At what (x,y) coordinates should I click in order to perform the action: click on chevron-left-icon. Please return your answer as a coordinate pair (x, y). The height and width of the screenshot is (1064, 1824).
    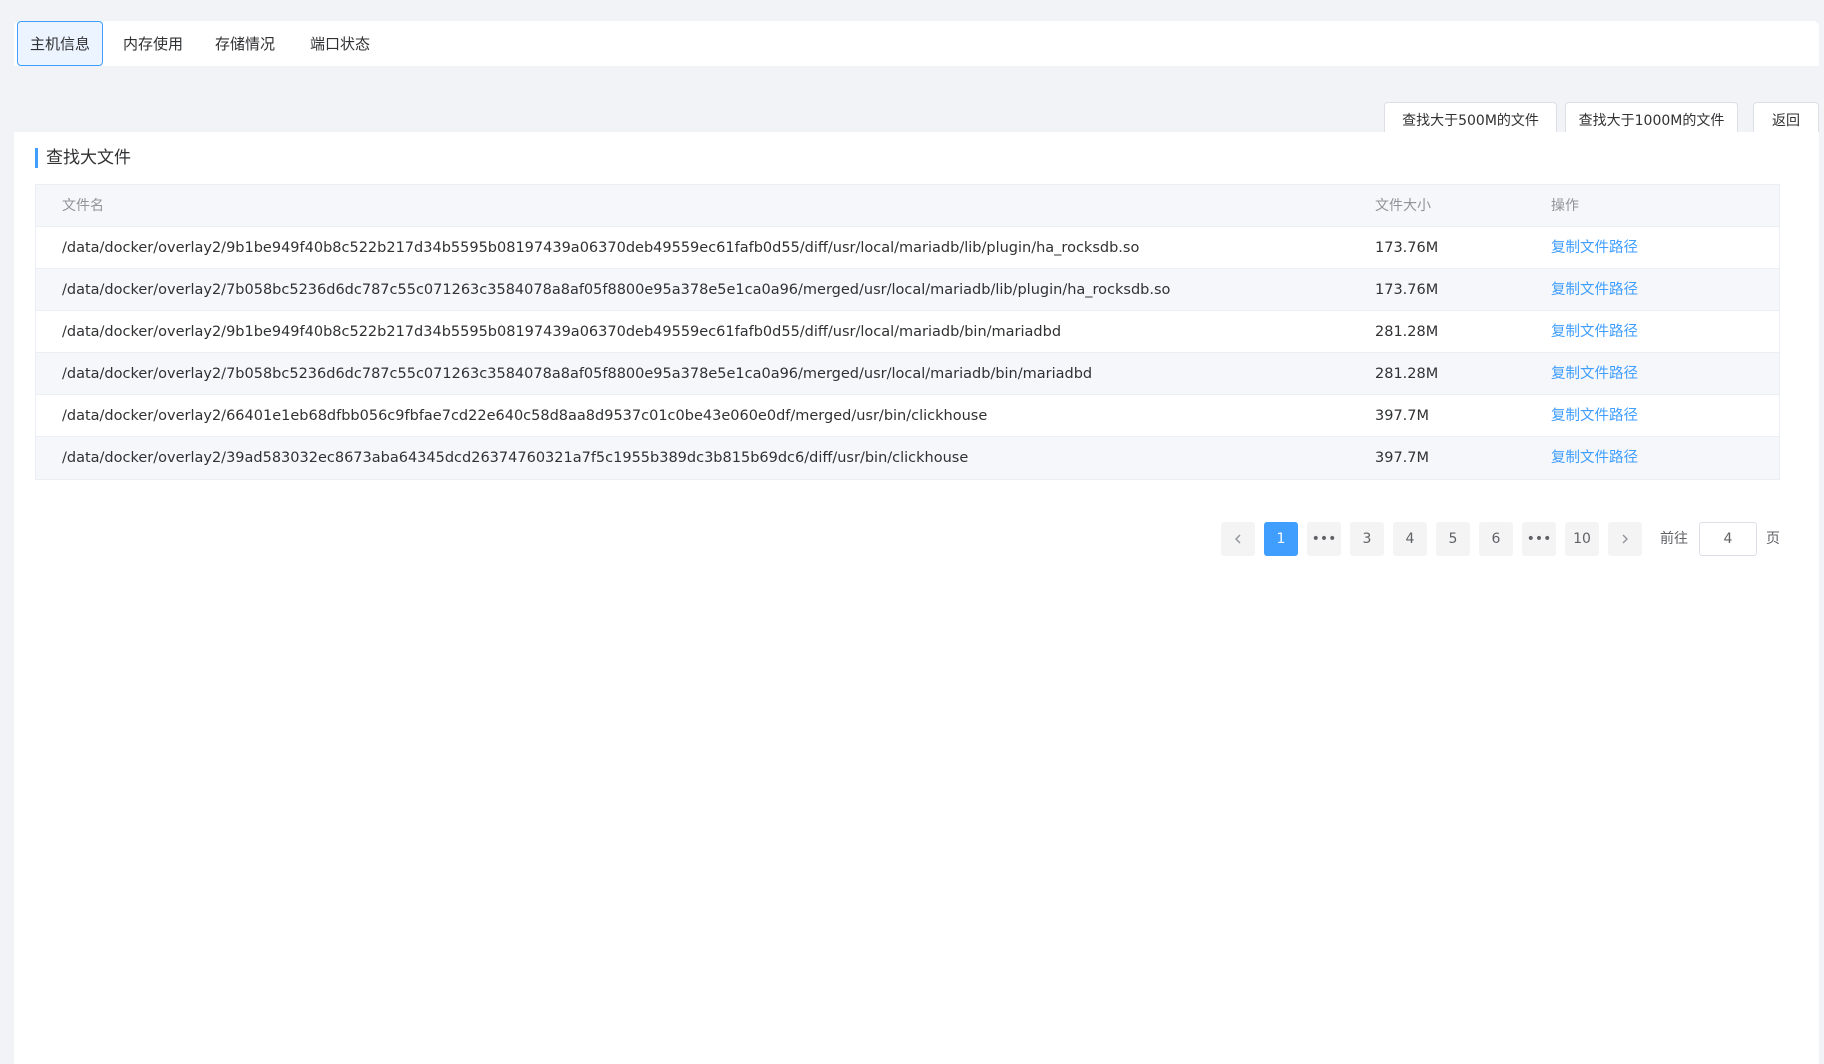
    Looking at the image, I should click on (1238, 539).